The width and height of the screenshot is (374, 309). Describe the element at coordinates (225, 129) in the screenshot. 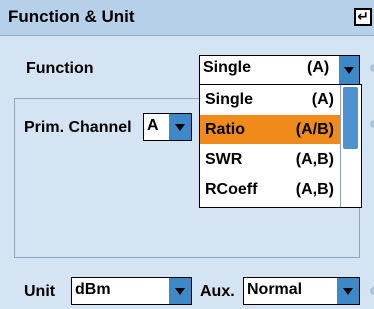

I see `dropdown-item-name: Ratio` at that location.